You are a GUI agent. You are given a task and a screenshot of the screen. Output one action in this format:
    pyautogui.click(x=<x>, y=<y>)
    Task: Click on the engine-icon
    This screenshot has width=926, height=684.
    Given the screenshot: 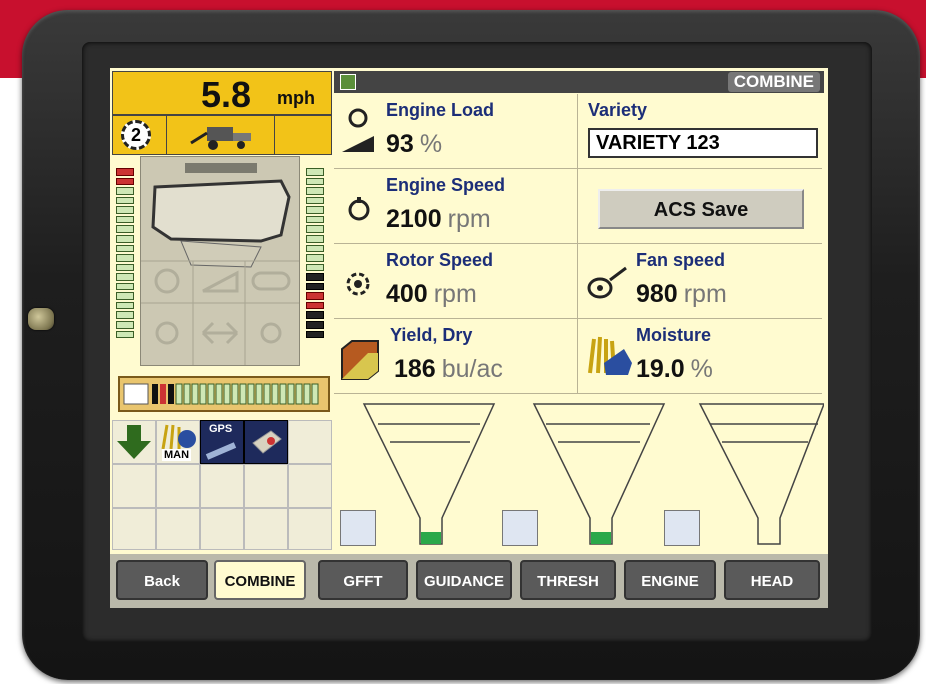 What is the action you would take?
    pyautogui.click(x=359, y=209)
    